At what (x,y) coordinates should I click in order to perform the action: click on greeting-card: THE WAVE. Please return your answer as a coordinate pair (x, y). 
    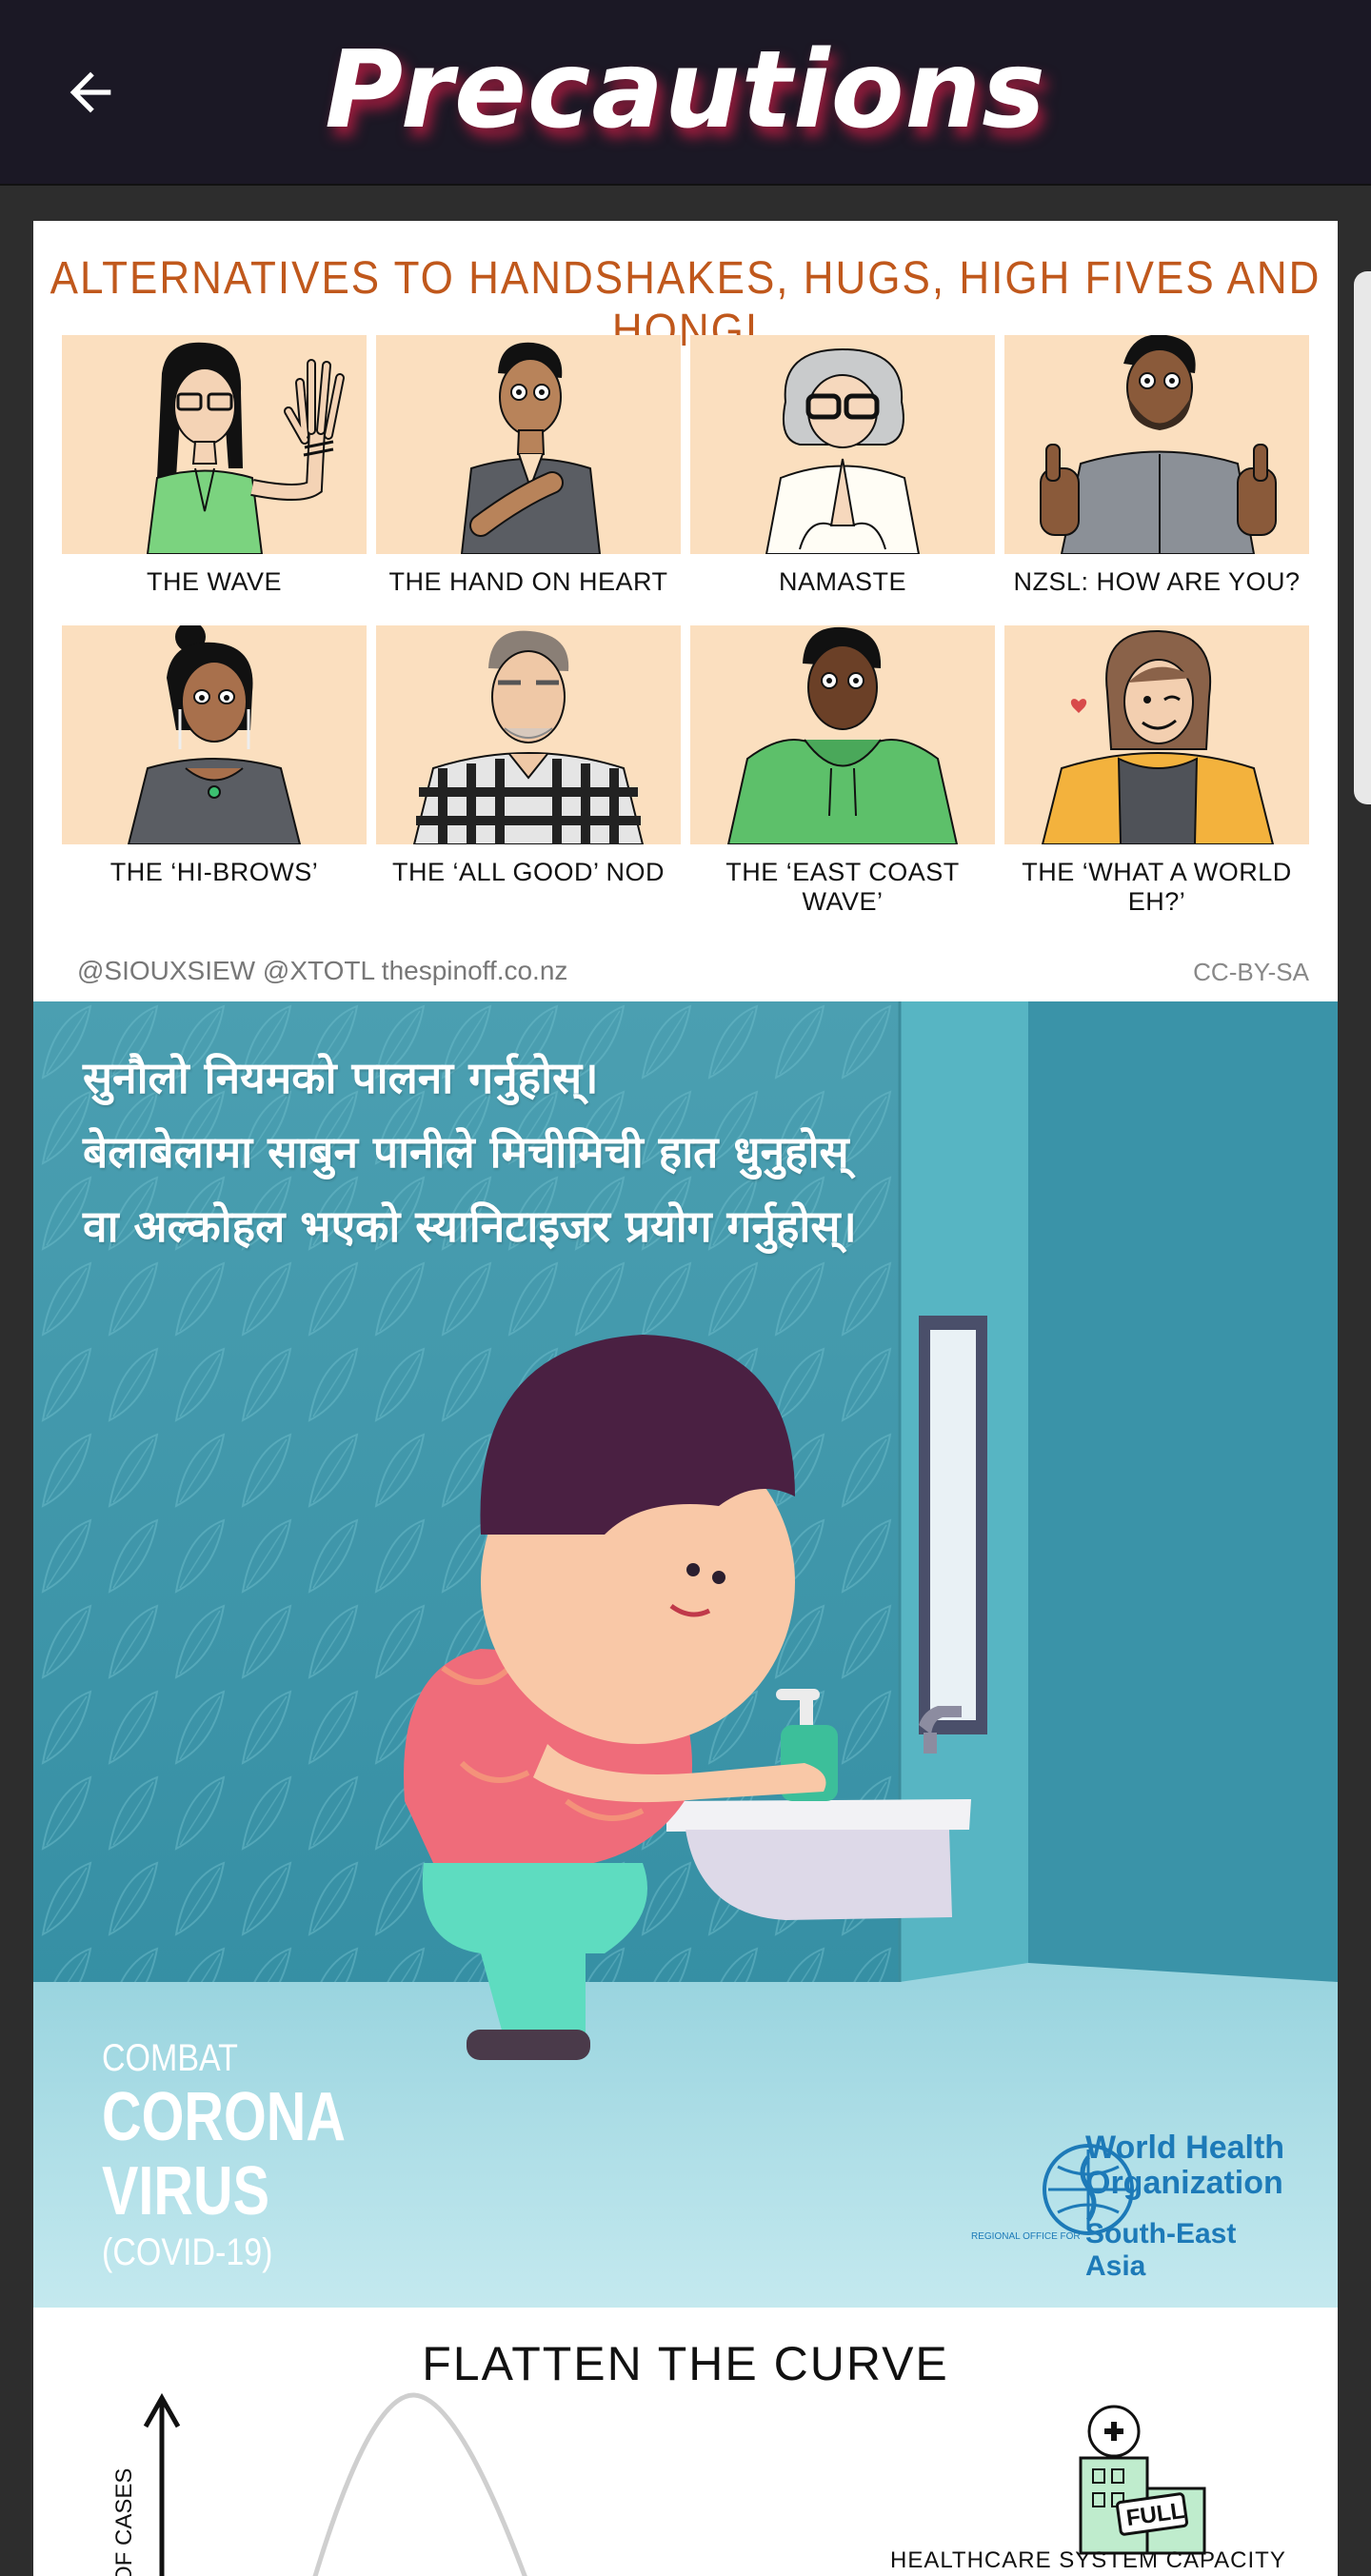
    Looking at the image, I should click on (214, 466).